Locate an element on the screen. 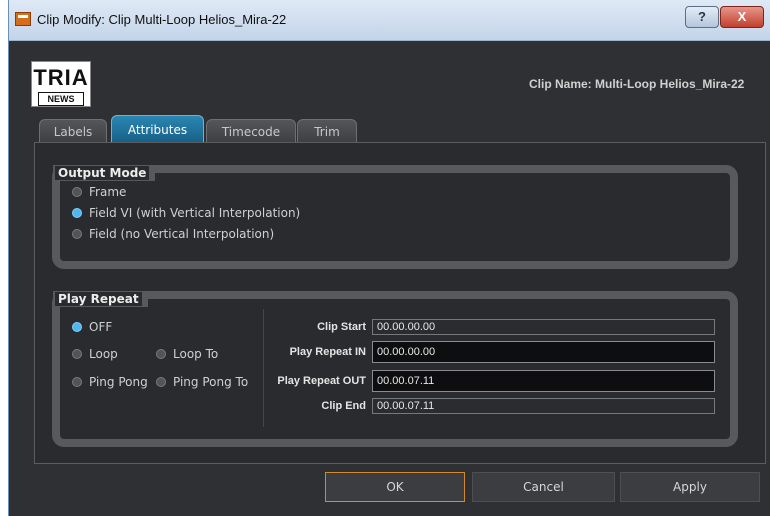  clip-end-label: Clip End is located at coordinates (343, 406).